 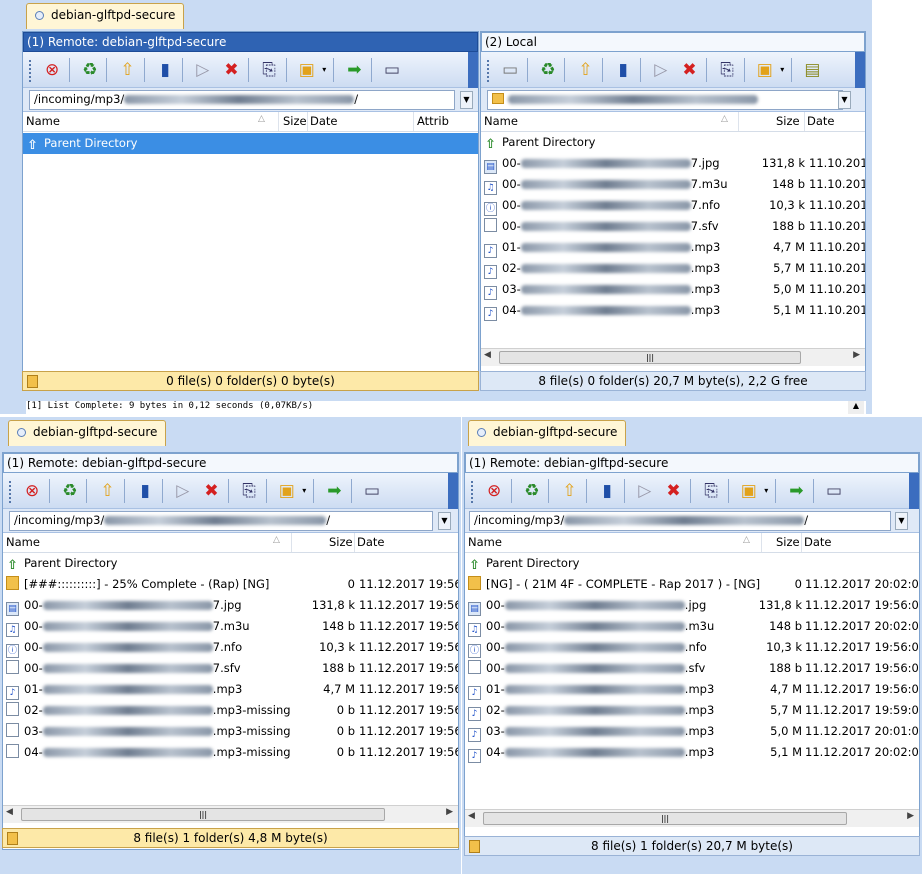 I want to click on list-item: 00- 7.sfv 188 b 11.12.2017 19:56:00, so click(x=230, y=668).